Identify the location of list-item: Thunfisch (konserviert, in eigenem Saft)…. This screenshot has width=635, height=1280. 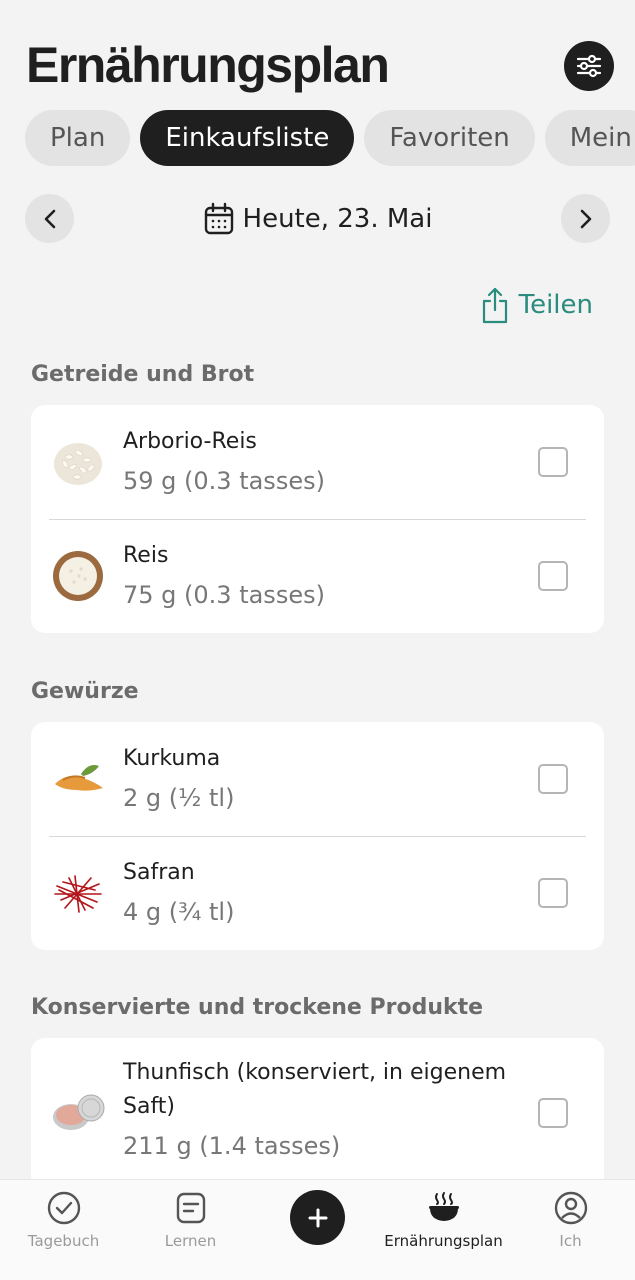
(317, 1113).